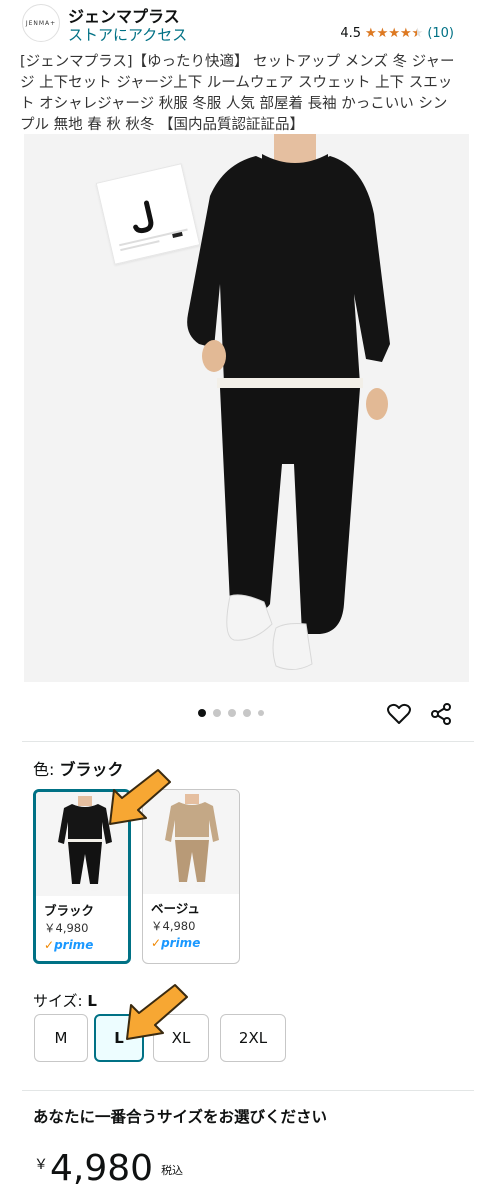 This screenshot has height=1200, width=492. I want to click on rating-stars-icon: ★★★★★ ★★★★★, so click(394, 33).